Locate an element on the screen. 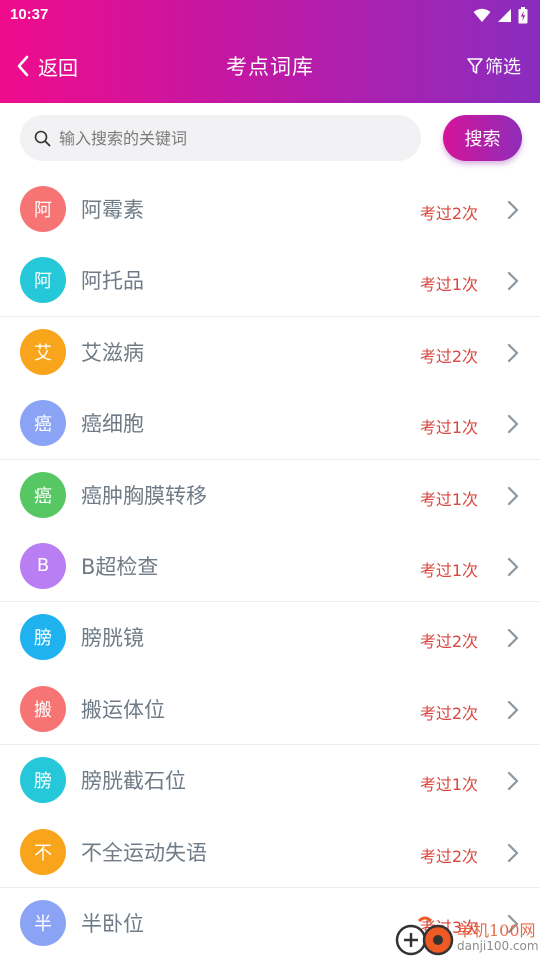 This screenshot has width=540, height=960. item-name: 膀胱镜 is located at coordinates (112, 638).